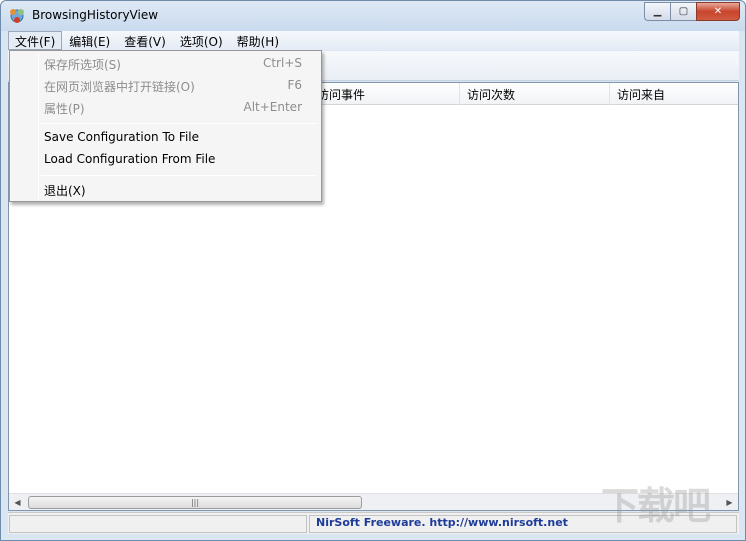  Describe the element at coordinates (89, 40) in the screenshot. I see `menu-edit: 编辑(E)` at that location.